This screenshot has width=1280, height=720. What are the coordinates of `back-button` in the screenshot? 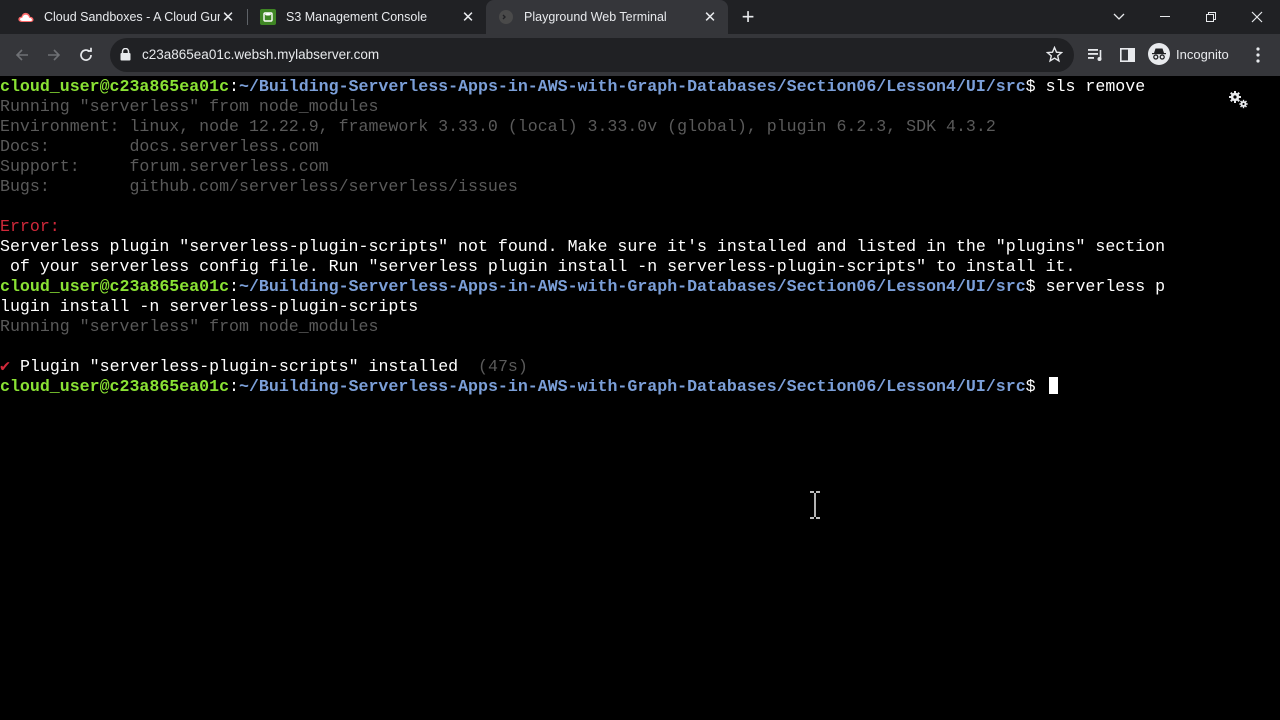 It's located at (22, 55).